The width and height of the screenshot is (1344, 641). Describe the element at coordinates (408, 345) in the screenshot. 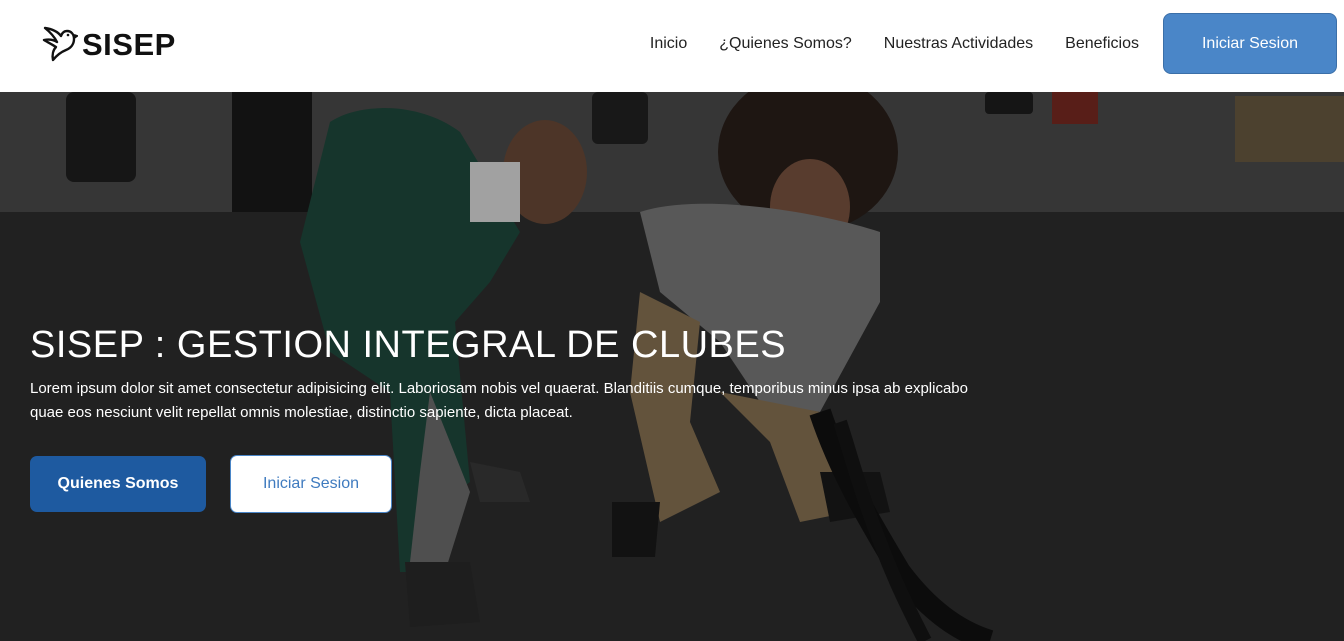

I see `hero-title: SISEP : GESTION INTEGRAL DE CLUBES` at that location.